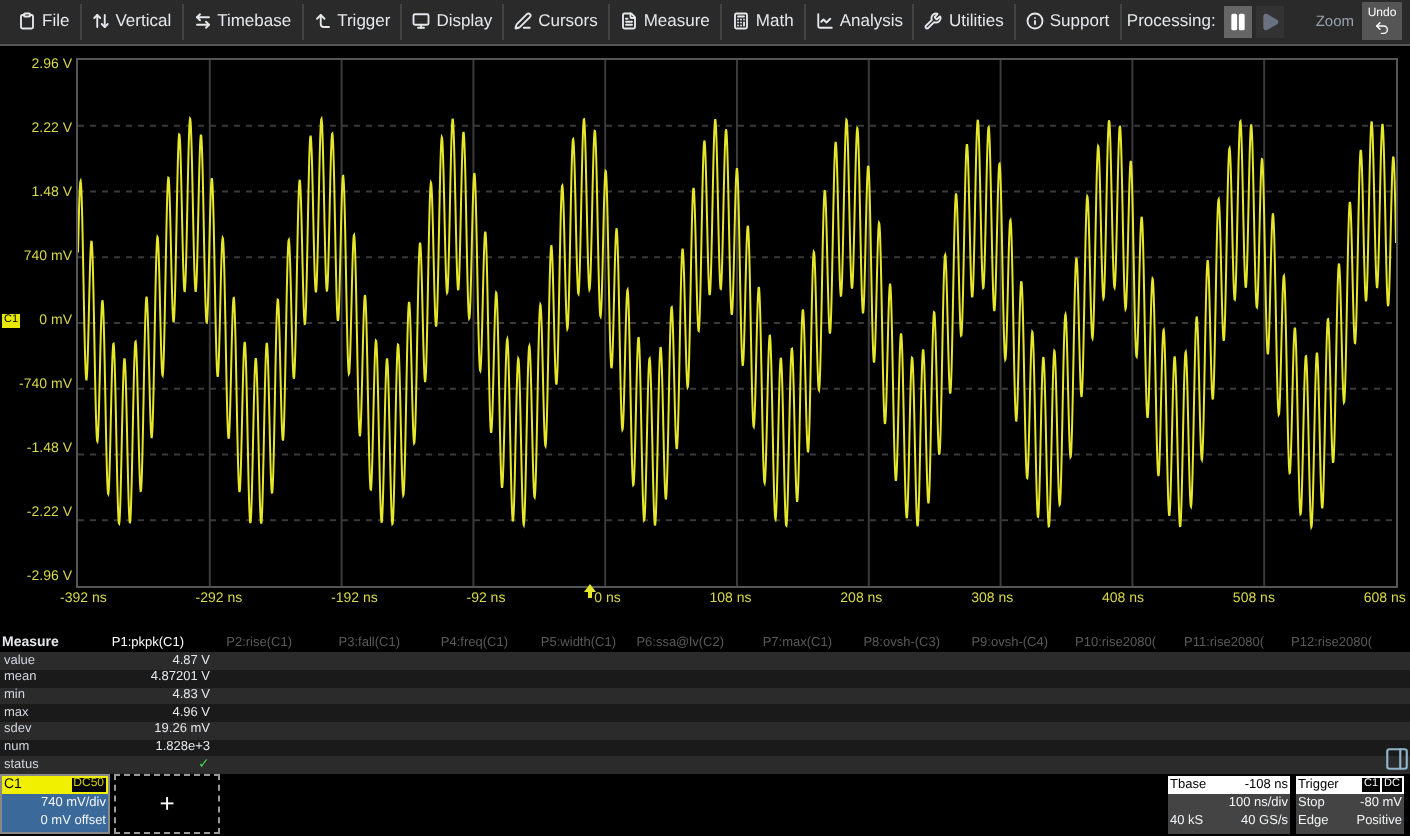 This screenshot has height=836, width=1410. What do you see at coordinates (665, 21) in the screenshot?
I see `menu-item: Measure` at bounding box center [665, 21].